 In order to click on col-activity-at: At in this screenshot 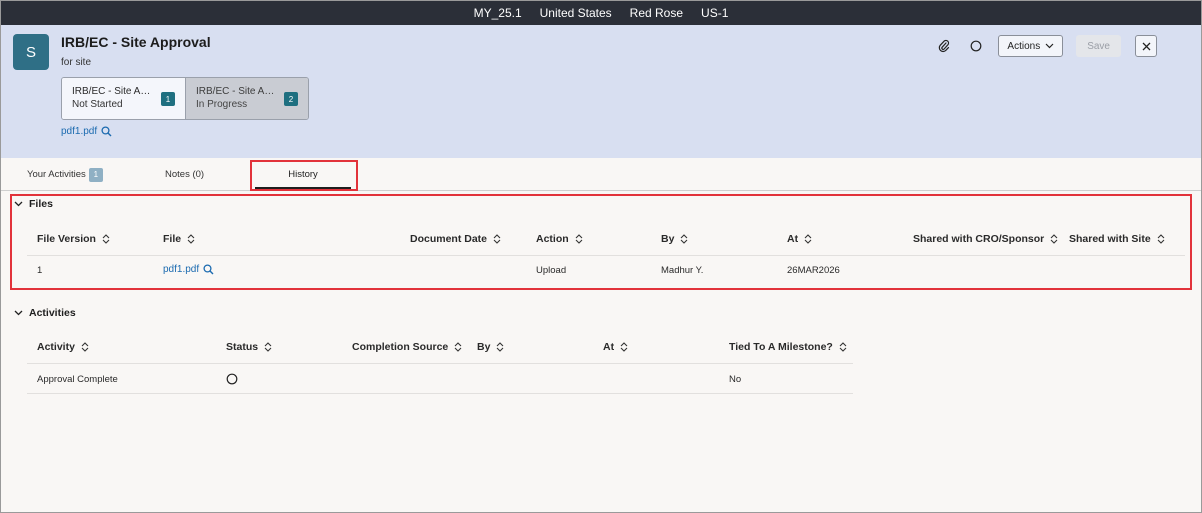, I will do `click(615, 347)`.